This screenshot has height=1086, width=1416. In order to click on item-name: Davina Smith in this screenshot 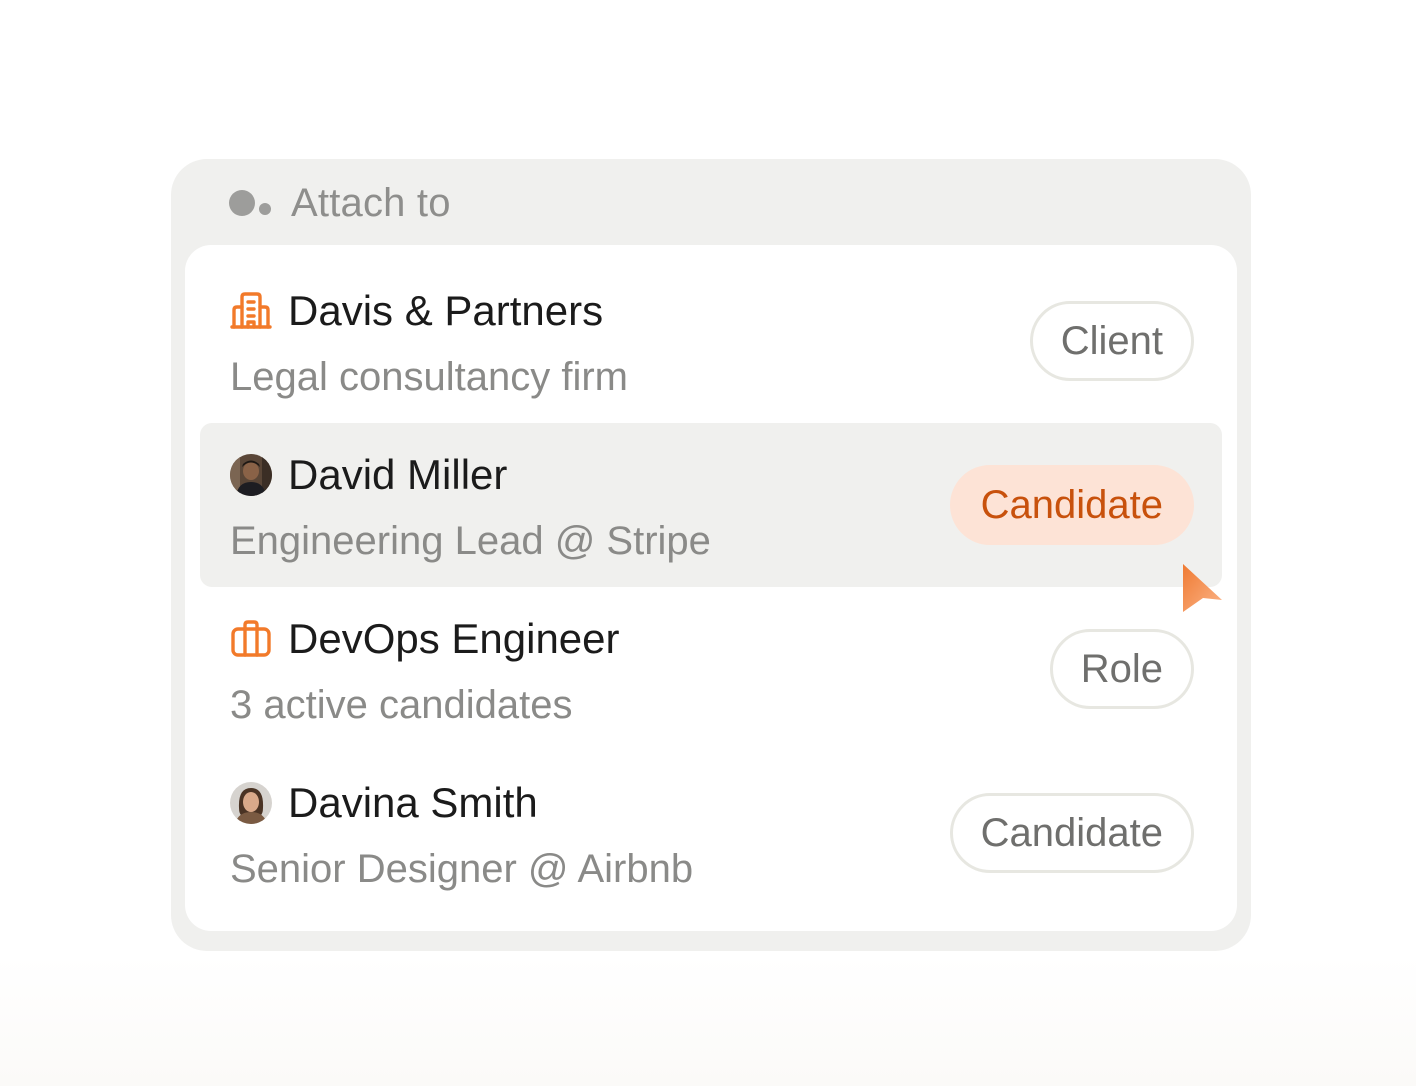, I will do `click(413, 802)`.